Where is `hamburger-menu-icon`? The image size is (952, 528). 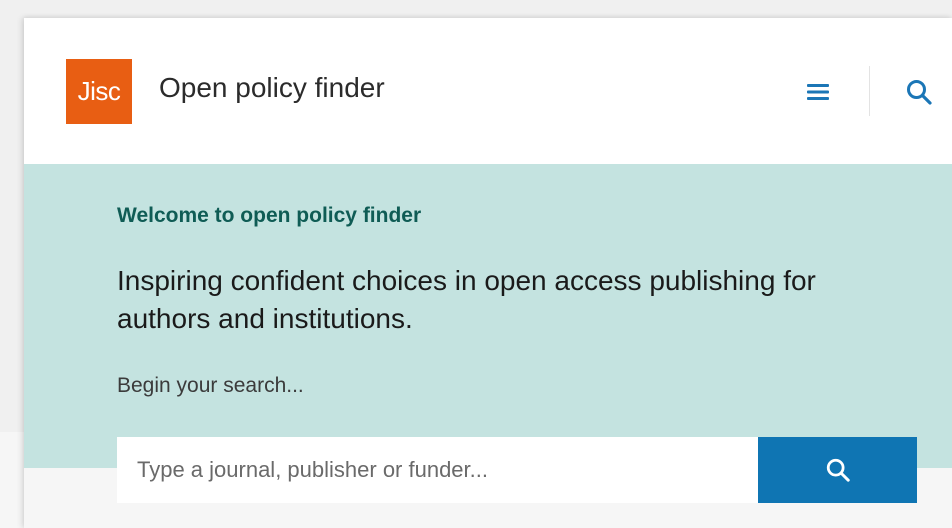
hamburger-menu-icon is located at coordinates (818, 92).